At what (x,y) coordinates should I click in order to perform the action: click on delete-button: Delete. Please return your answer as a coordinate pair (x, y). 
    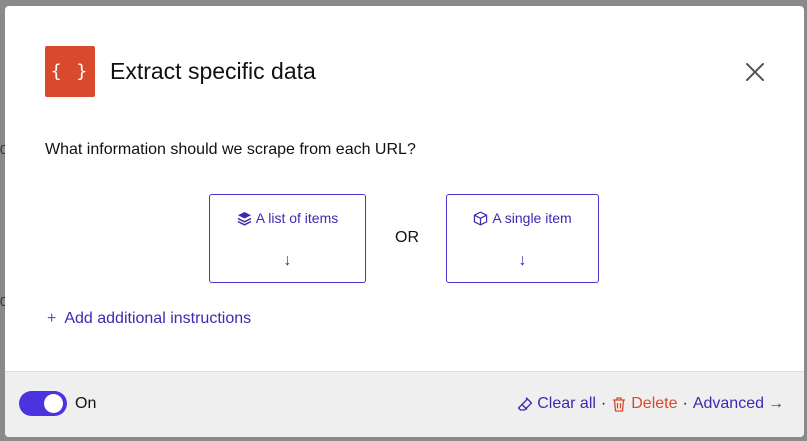
    Looking at the image, I should click on (644, 404).